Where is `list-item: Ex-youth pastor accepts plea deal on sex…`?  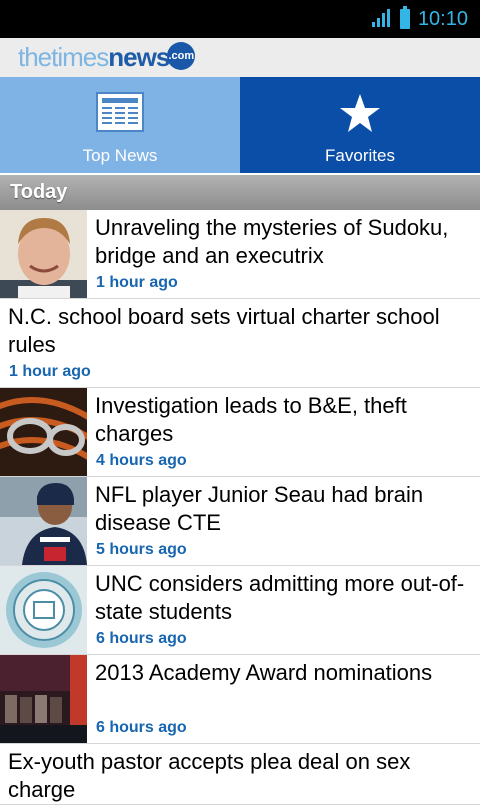
list-item: Ex-youth pastor accepts plea deal on sex… is located at coordinates (240, 774).